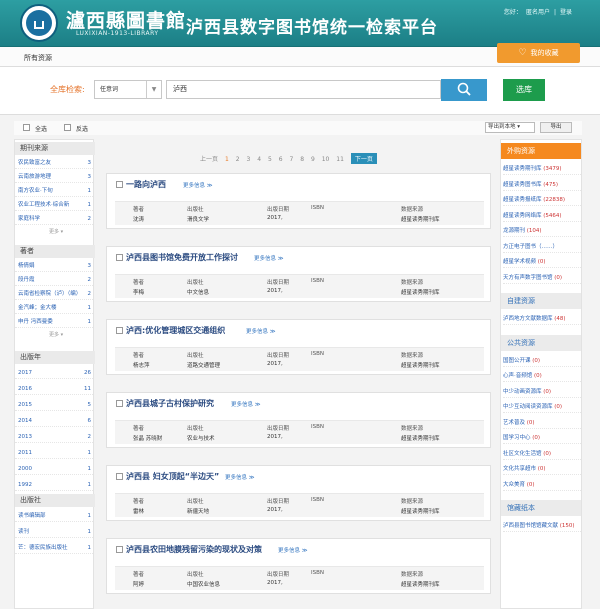 Image resolution: width=600 pixels, height=609 pixels. Describe the element at coordinates (54, 308) in the screenshot. I see `facet-item: 金汽峰；金大楼 1` at that location.